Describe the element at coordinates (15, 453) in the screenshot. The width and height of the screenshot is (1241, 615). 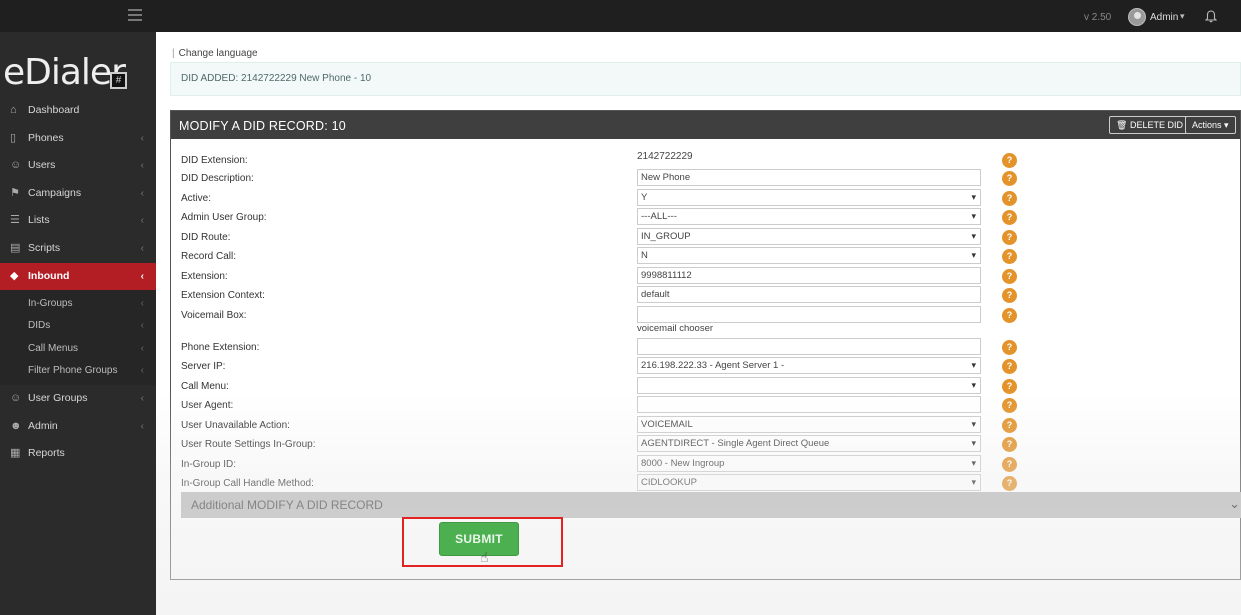
I see `report-icon: ▦` at that location.